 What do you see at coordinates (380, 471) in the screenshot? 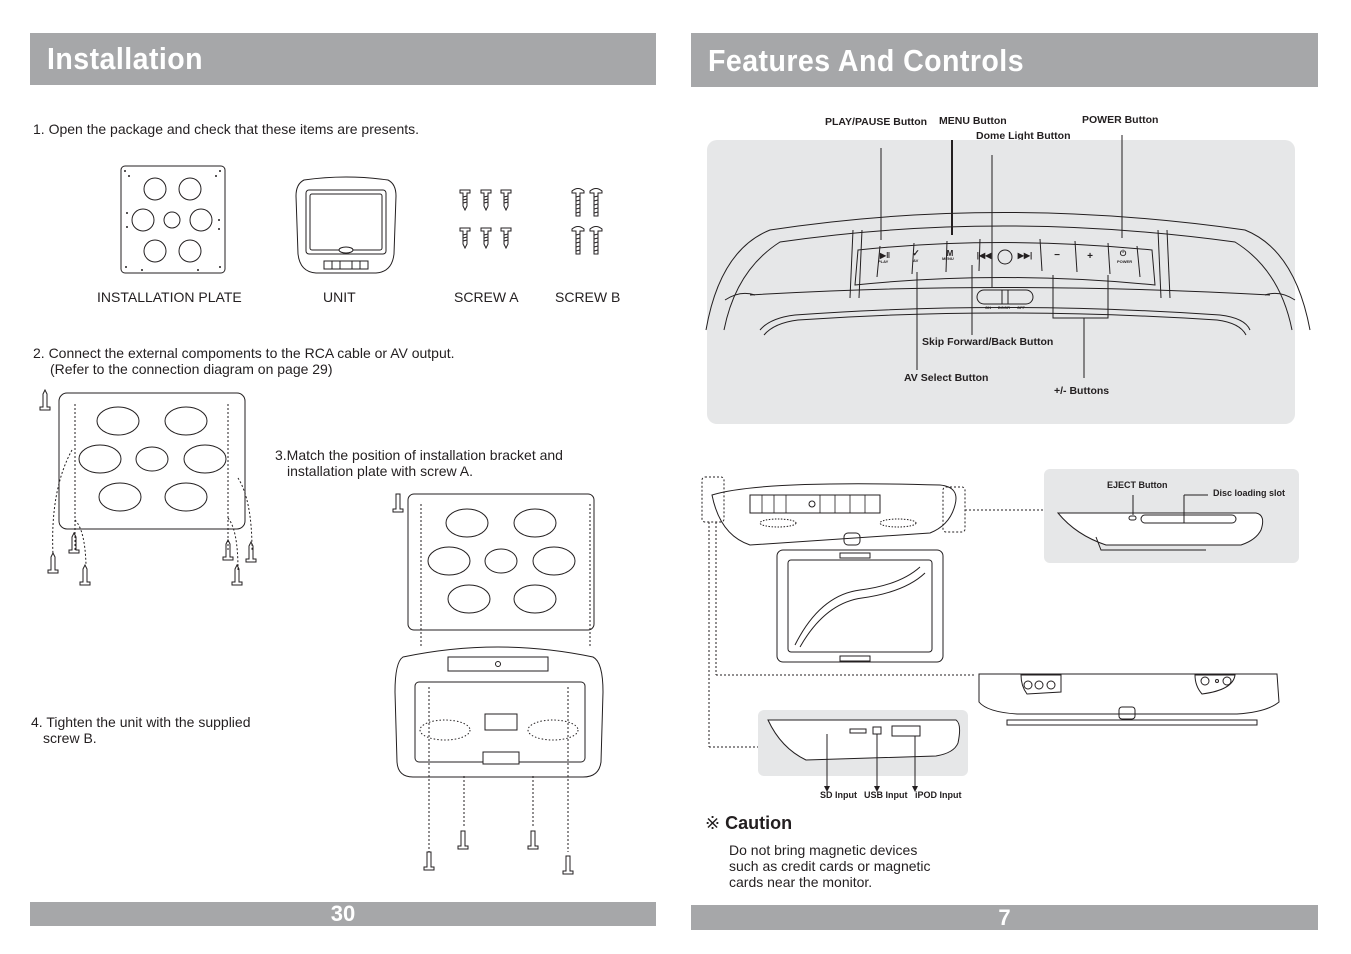
I see `step-3-text-line2: installation plate with screw A.` at bounding box center [380, 471].